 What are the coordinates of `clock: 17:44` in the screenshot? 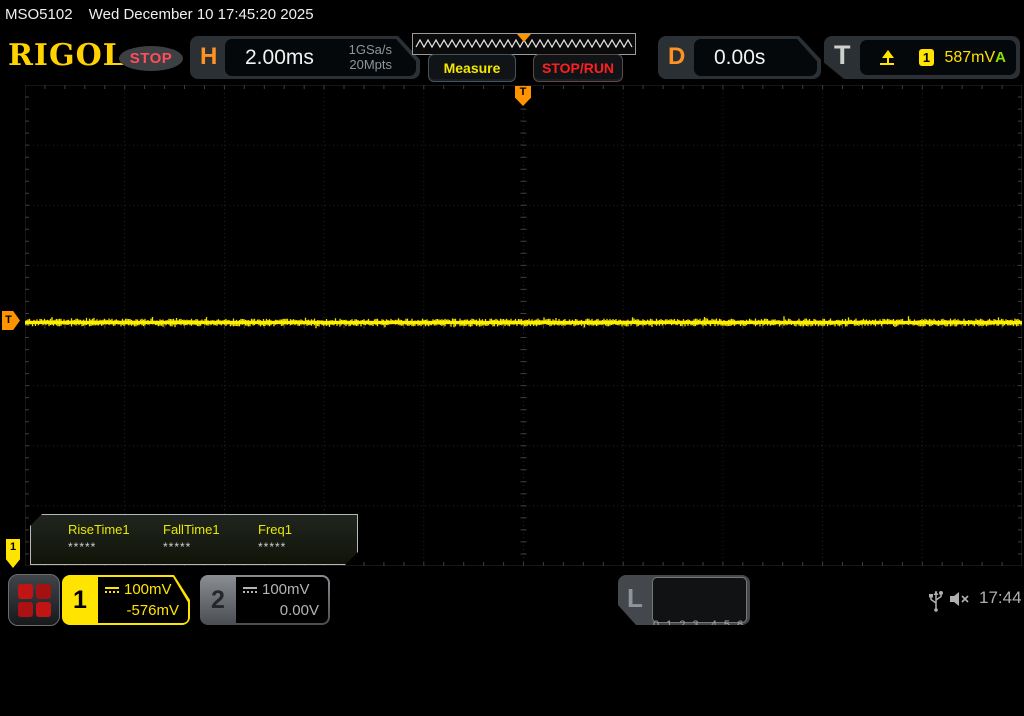 It's located at (1000, 597).